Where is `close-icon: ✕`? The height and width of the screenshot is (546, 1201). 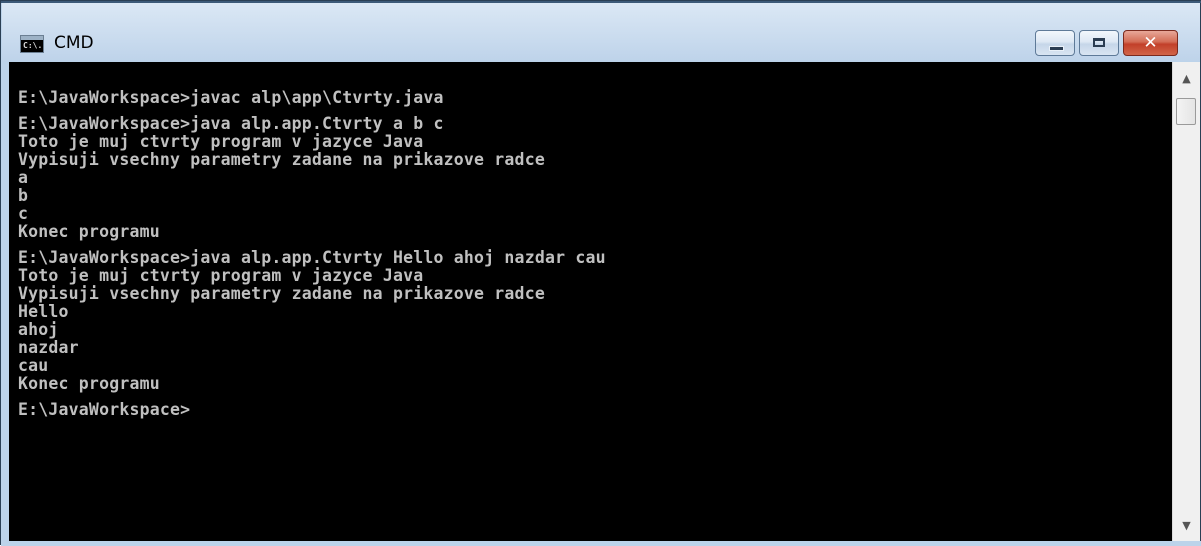 close-icon: ✕ is located at coordinates (1150, 43).